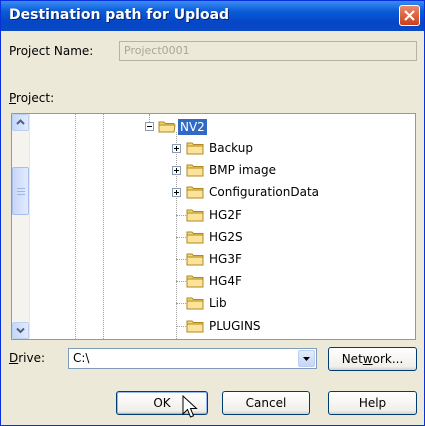 This screenshot has width=425, height=426. What do you see at coordinates (235, 326) in the screenshot?
I see `tree-node-label: PLUGINS` at bounding box center [235, 326].